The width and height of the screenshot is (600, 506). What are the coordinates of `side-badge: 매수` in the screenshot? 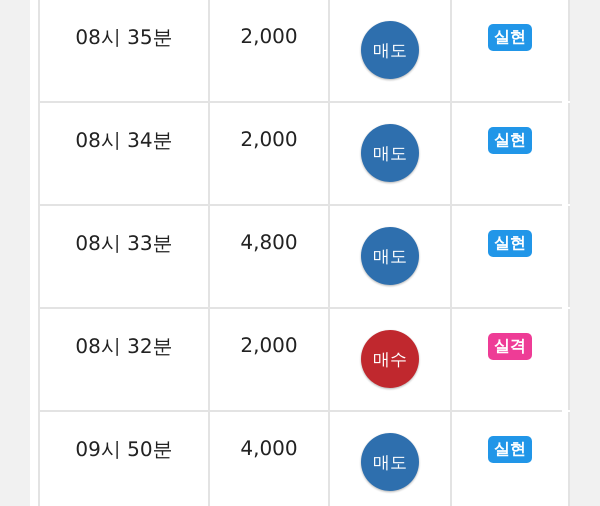 It's located at (390, 359).